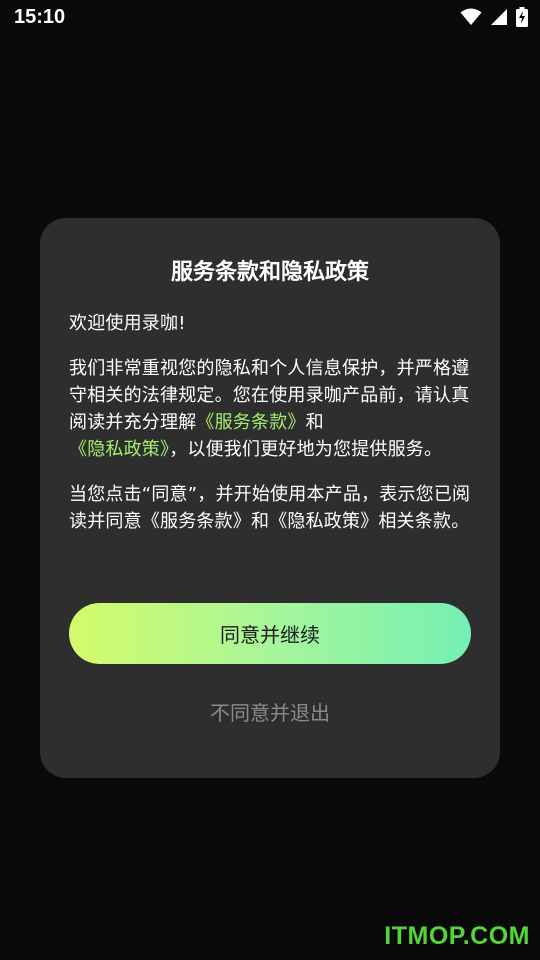  I want to click on cellular-signal-icon, so click(499, 17).